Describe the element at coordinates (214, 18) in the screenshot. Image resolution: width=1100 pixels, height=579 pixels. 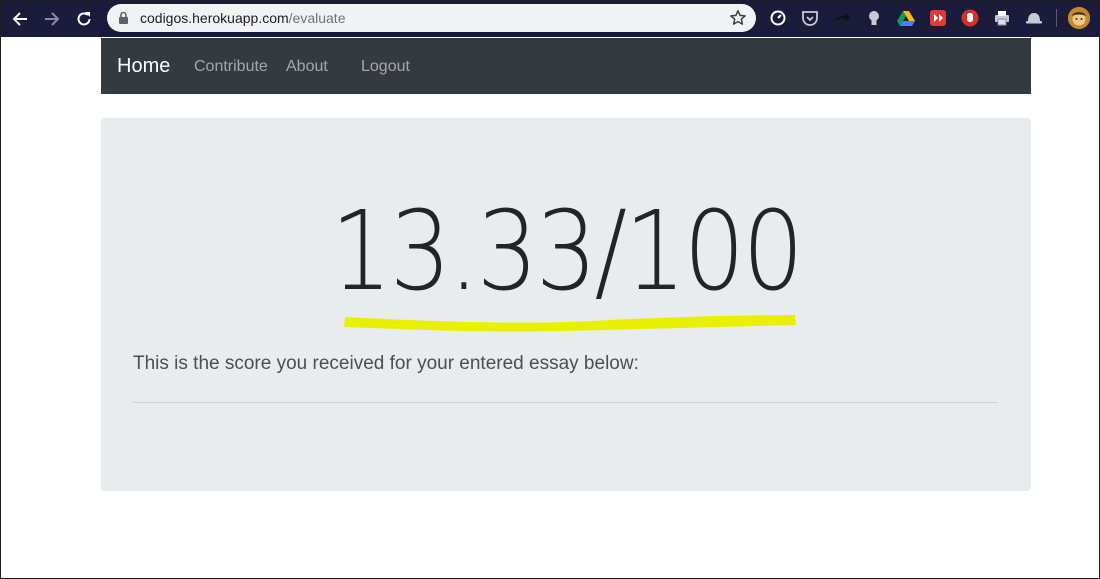
I see `url-host: codigos.herokuapp.com` at that location.